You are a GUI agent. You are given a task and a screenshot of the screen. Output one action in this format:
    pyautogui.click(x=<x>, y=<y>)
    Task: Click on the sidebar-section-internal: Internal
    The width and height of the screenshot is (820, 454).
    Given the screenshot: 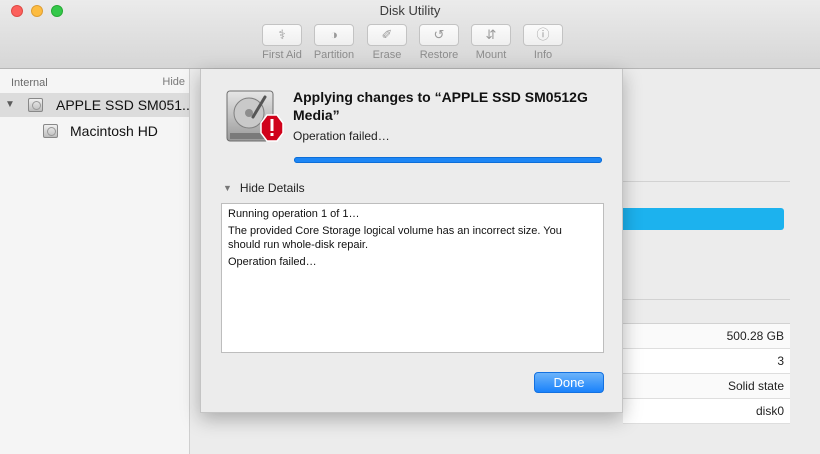 What is the action you would take?
    pyautogui.click(x=29, y=83)
    